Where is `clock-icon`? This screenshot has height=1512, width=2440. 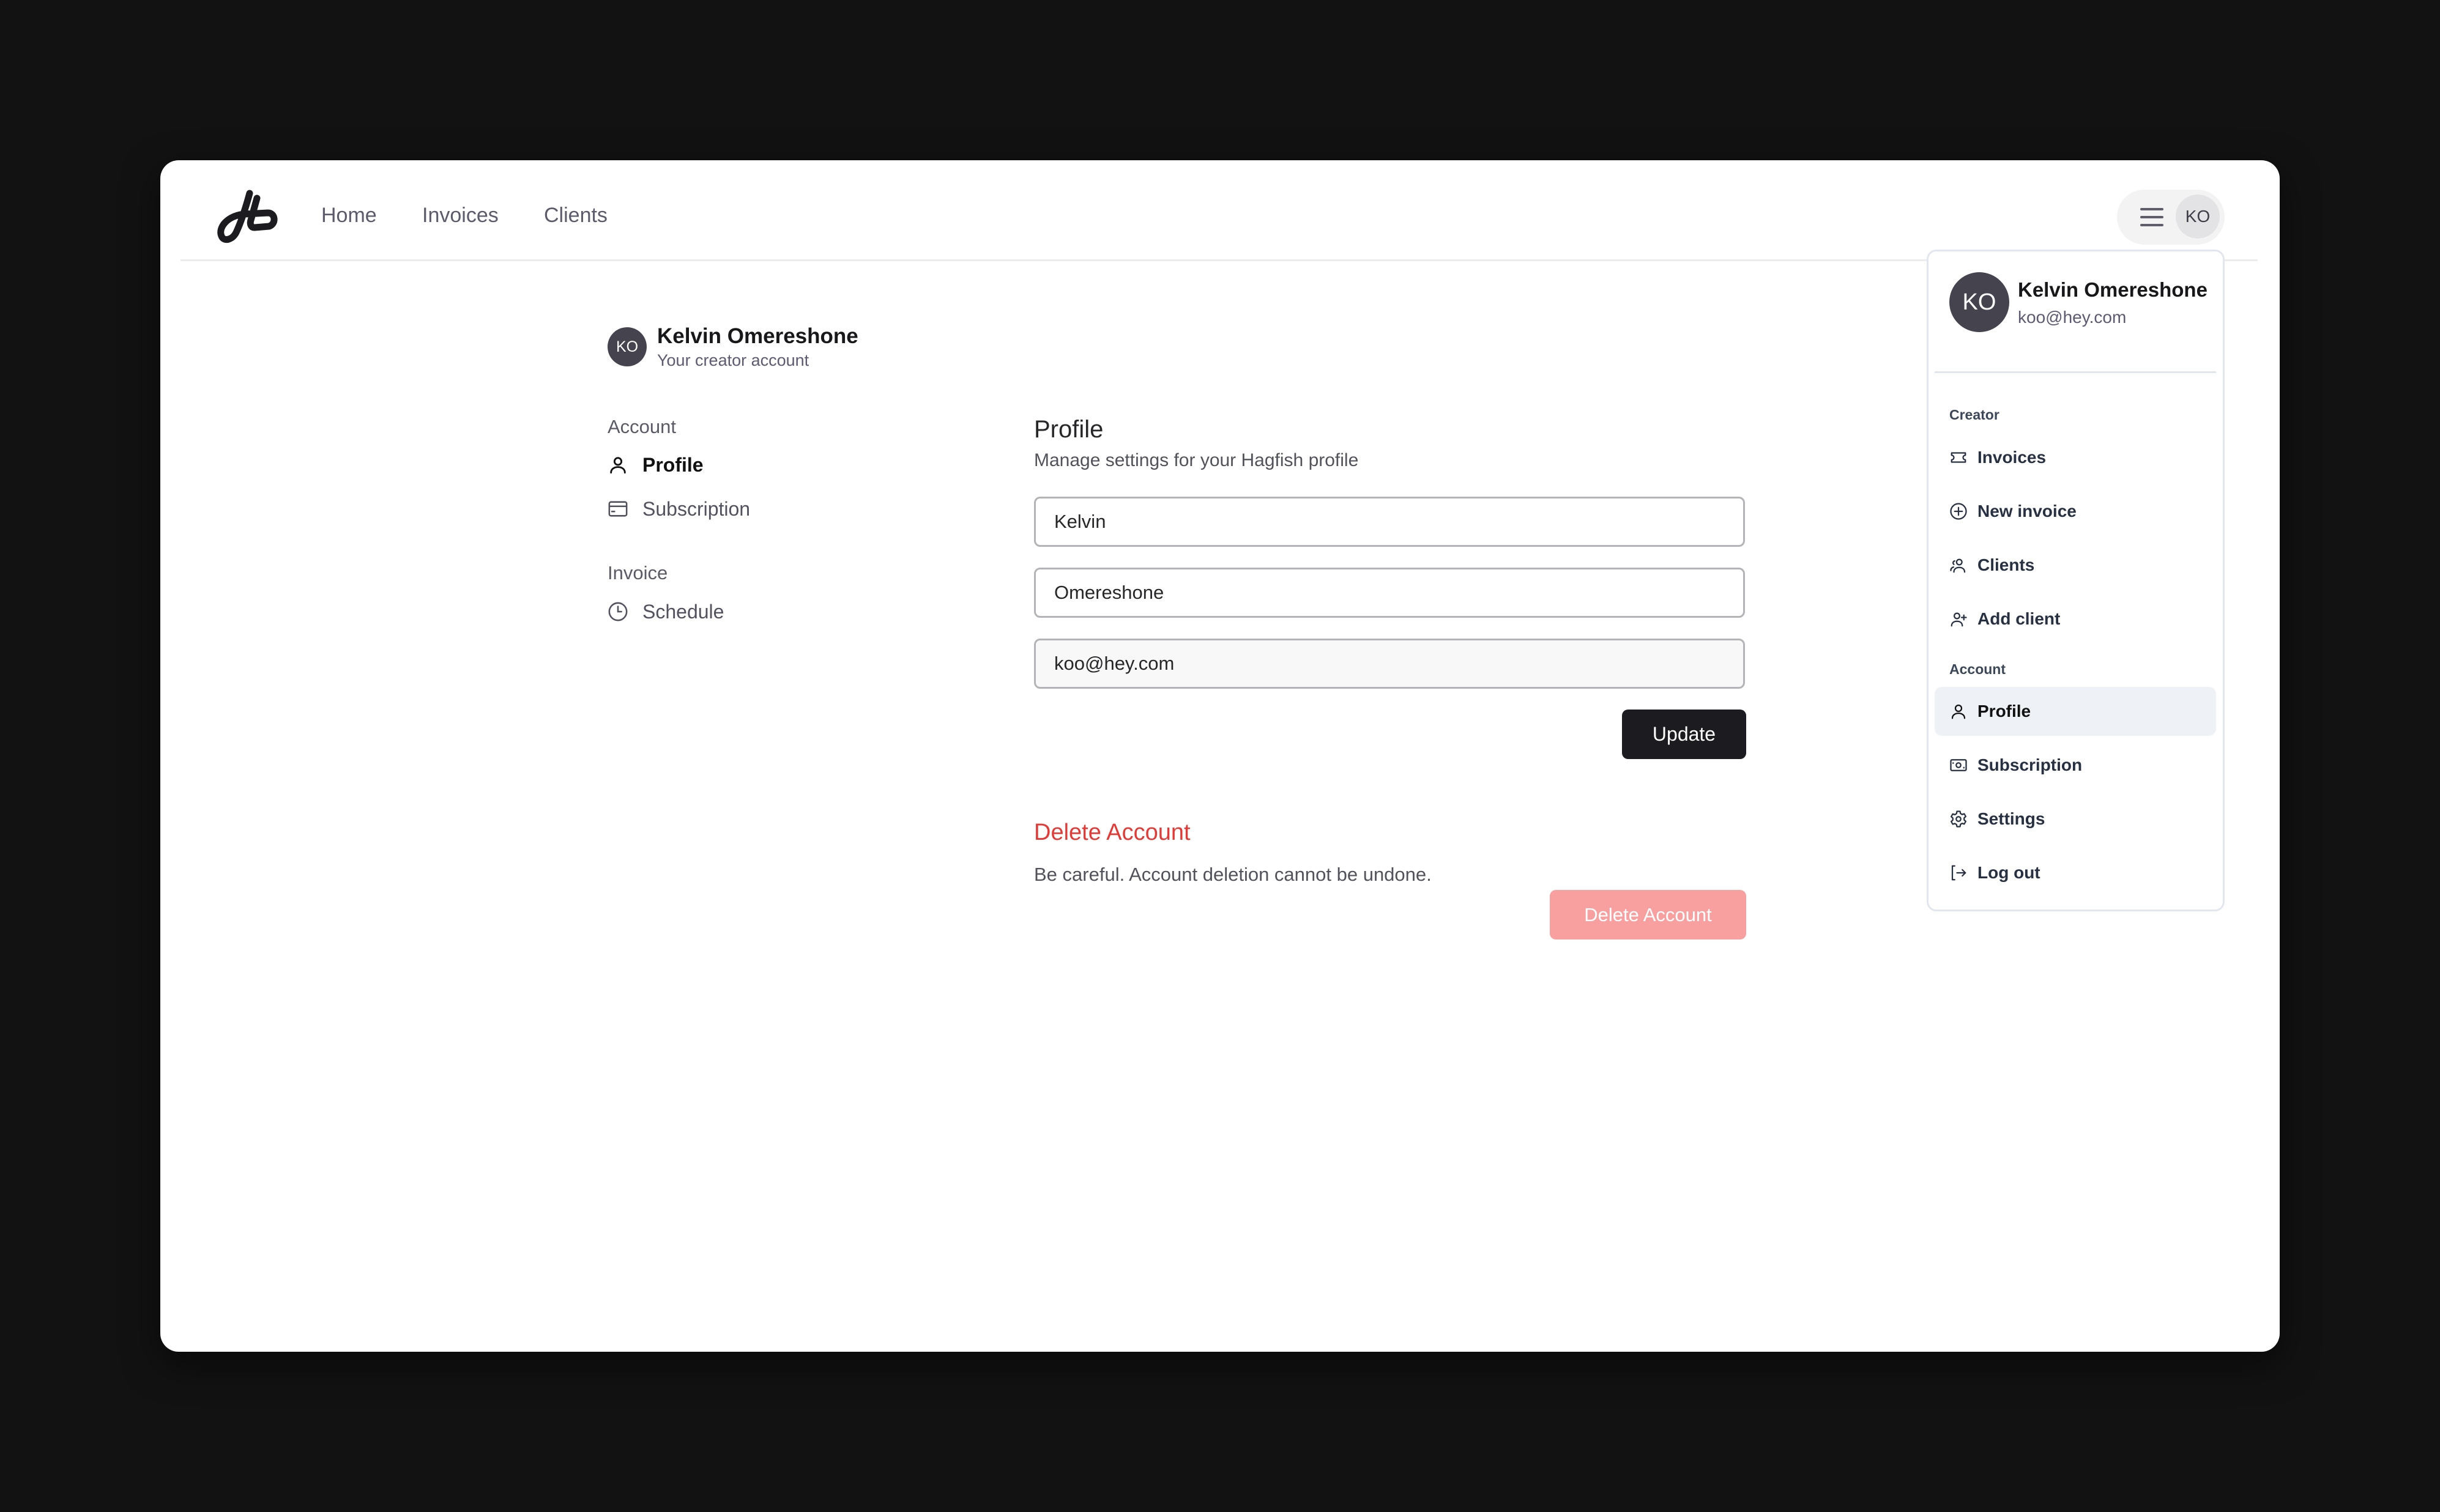
clock-icon is located at coordinates (618, 611).